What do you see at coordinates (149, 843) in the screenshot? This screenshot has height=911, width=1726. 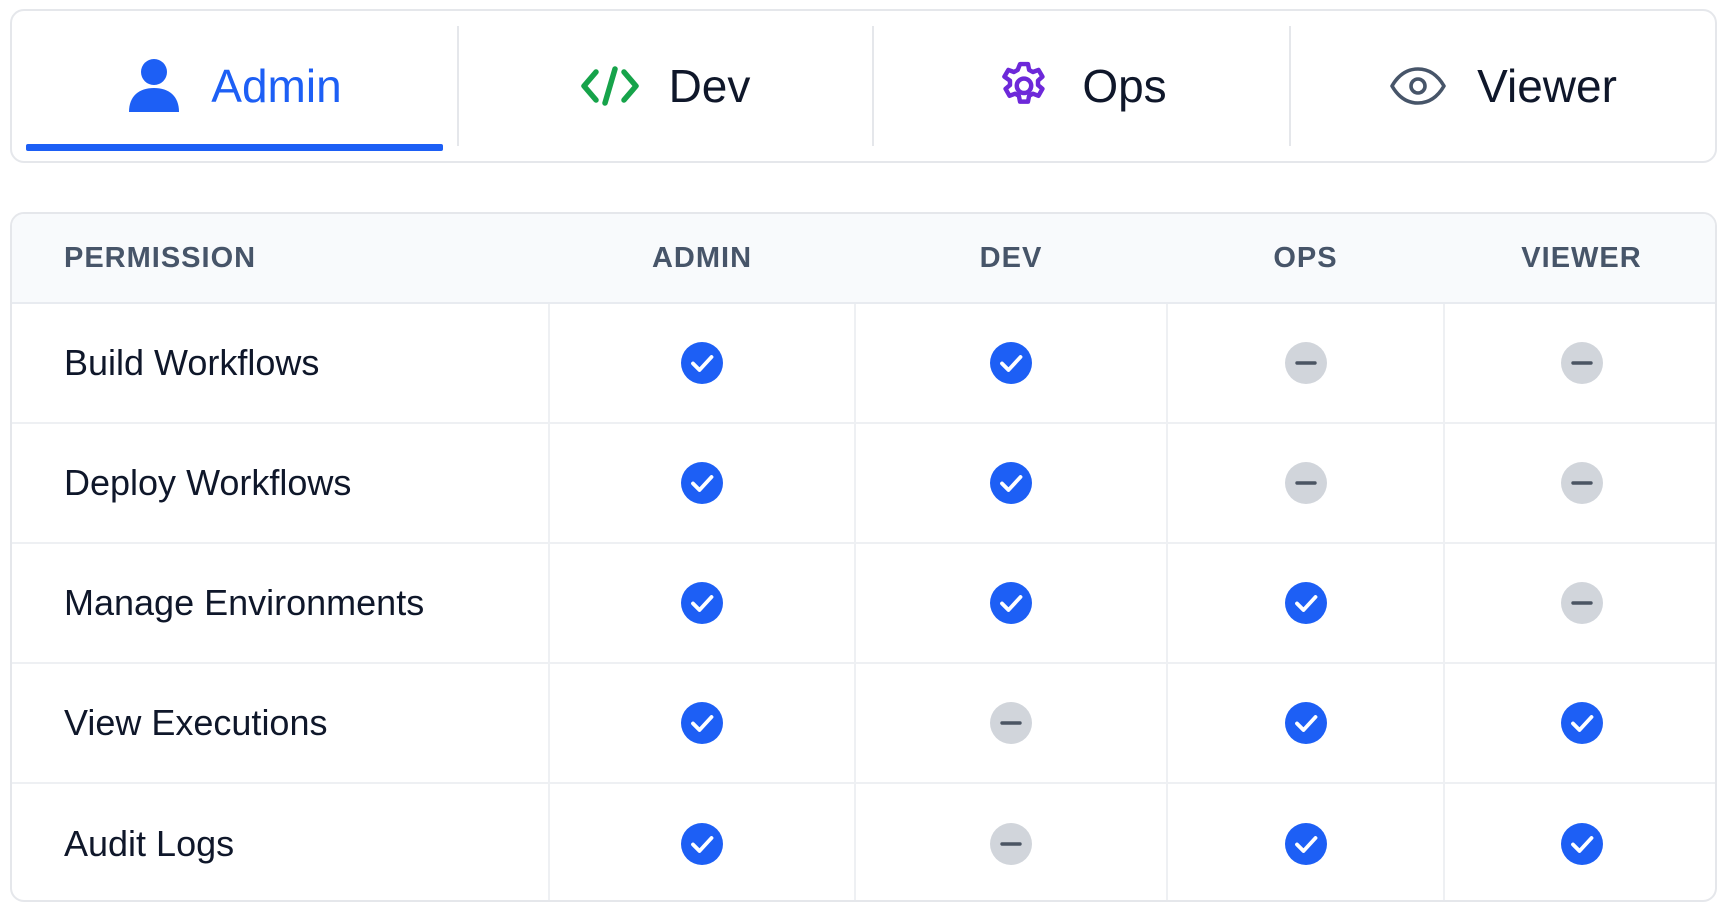 I see `permission-name: Audit Logs` at bounding box center [149, 843].